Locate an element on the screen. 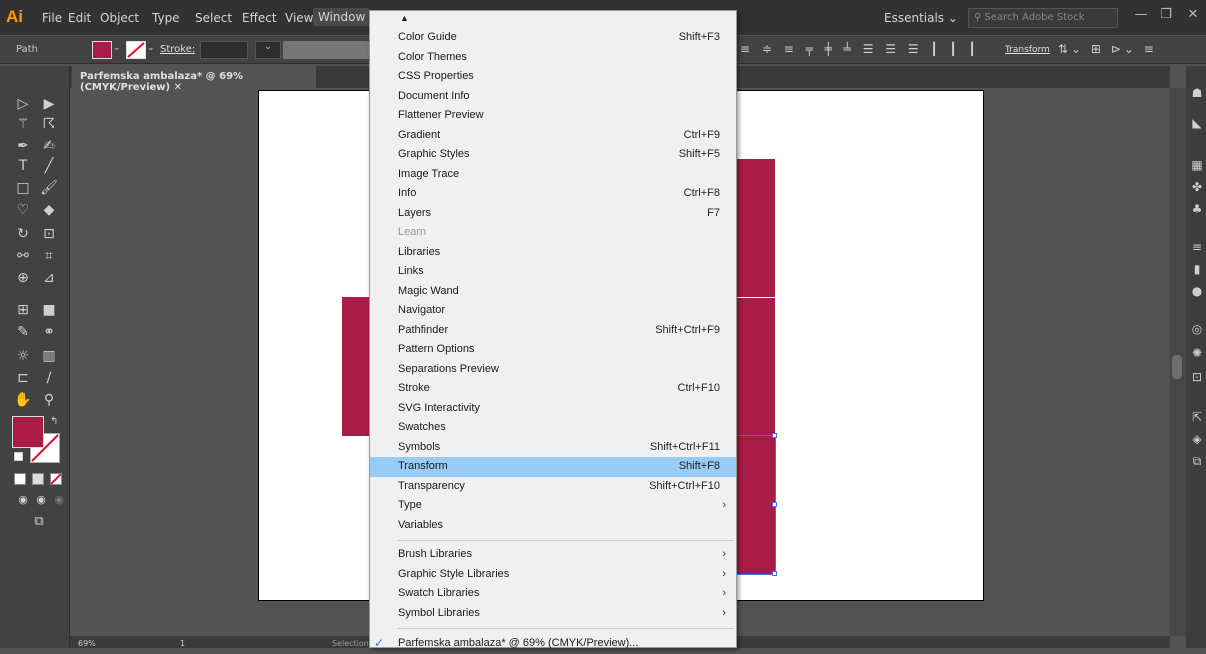  appearance-panel-icon: ◎ is located at coordinates (1197, 329).